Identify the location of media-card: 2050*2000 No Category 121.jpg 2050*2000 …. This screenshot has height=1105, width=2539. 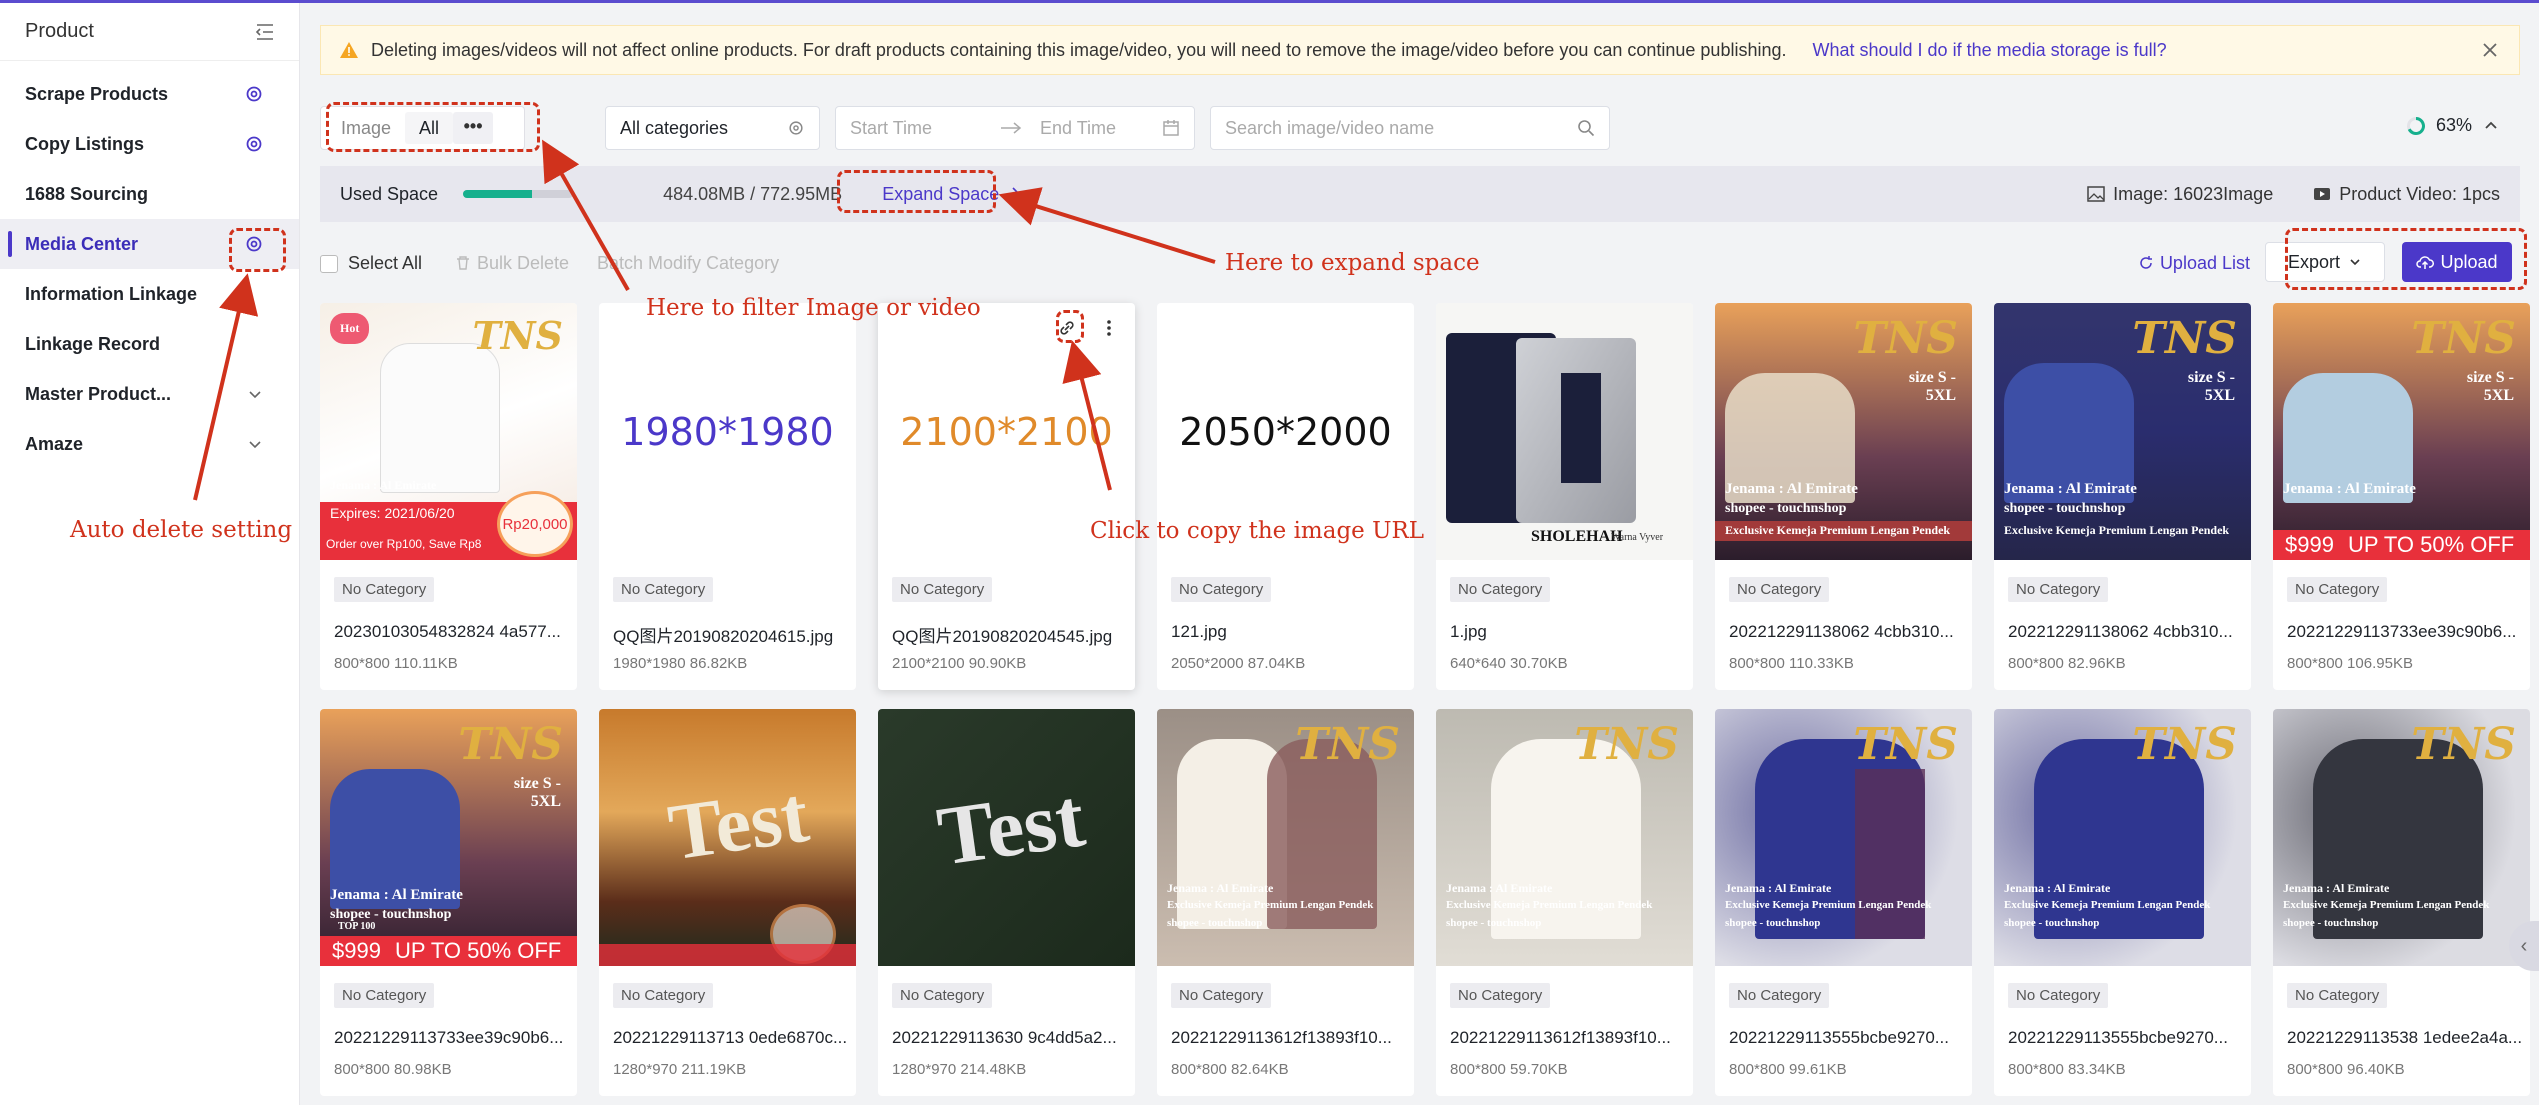
(1285, 496).